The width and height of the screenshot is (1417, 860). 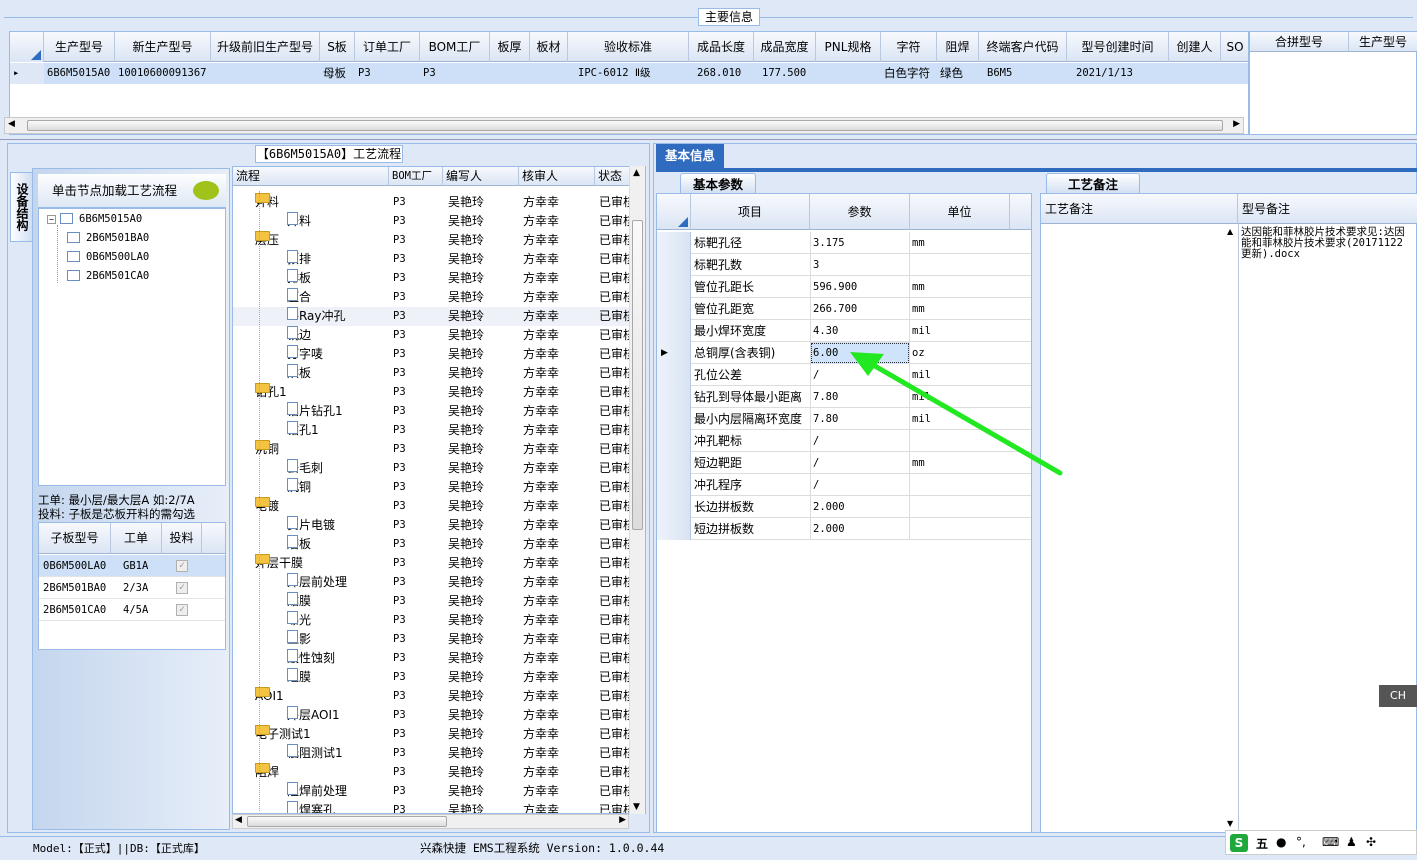 I want to click on col-header-11: PNL规格, so click(x=848, y=47).